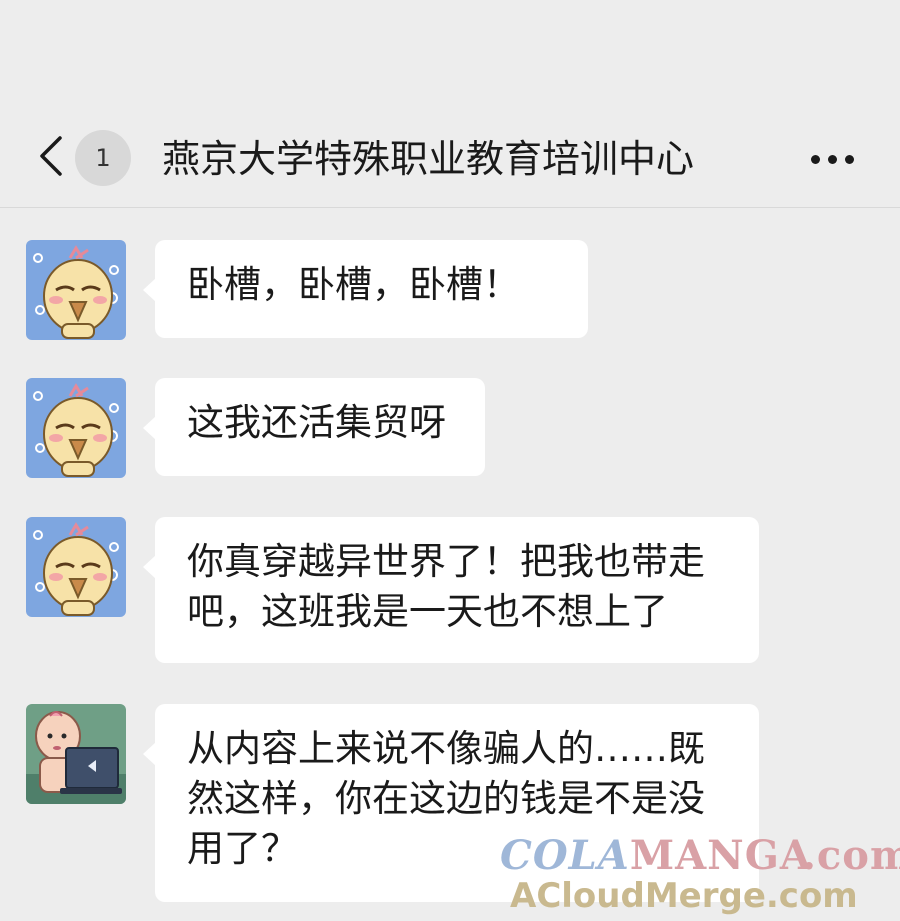 This screenshot has height=921, width=900. Describe the element at coordinates (851, 855) in the screenshot. I see `watermark-com: .com` at that location.